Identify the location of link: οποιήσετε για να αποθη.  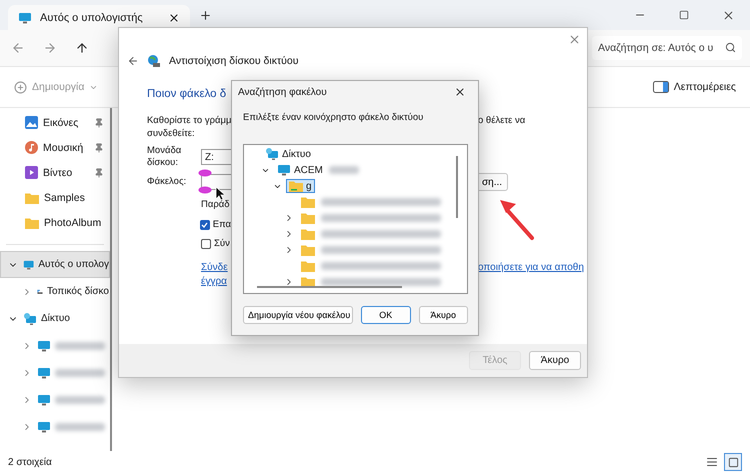
(531, 267).